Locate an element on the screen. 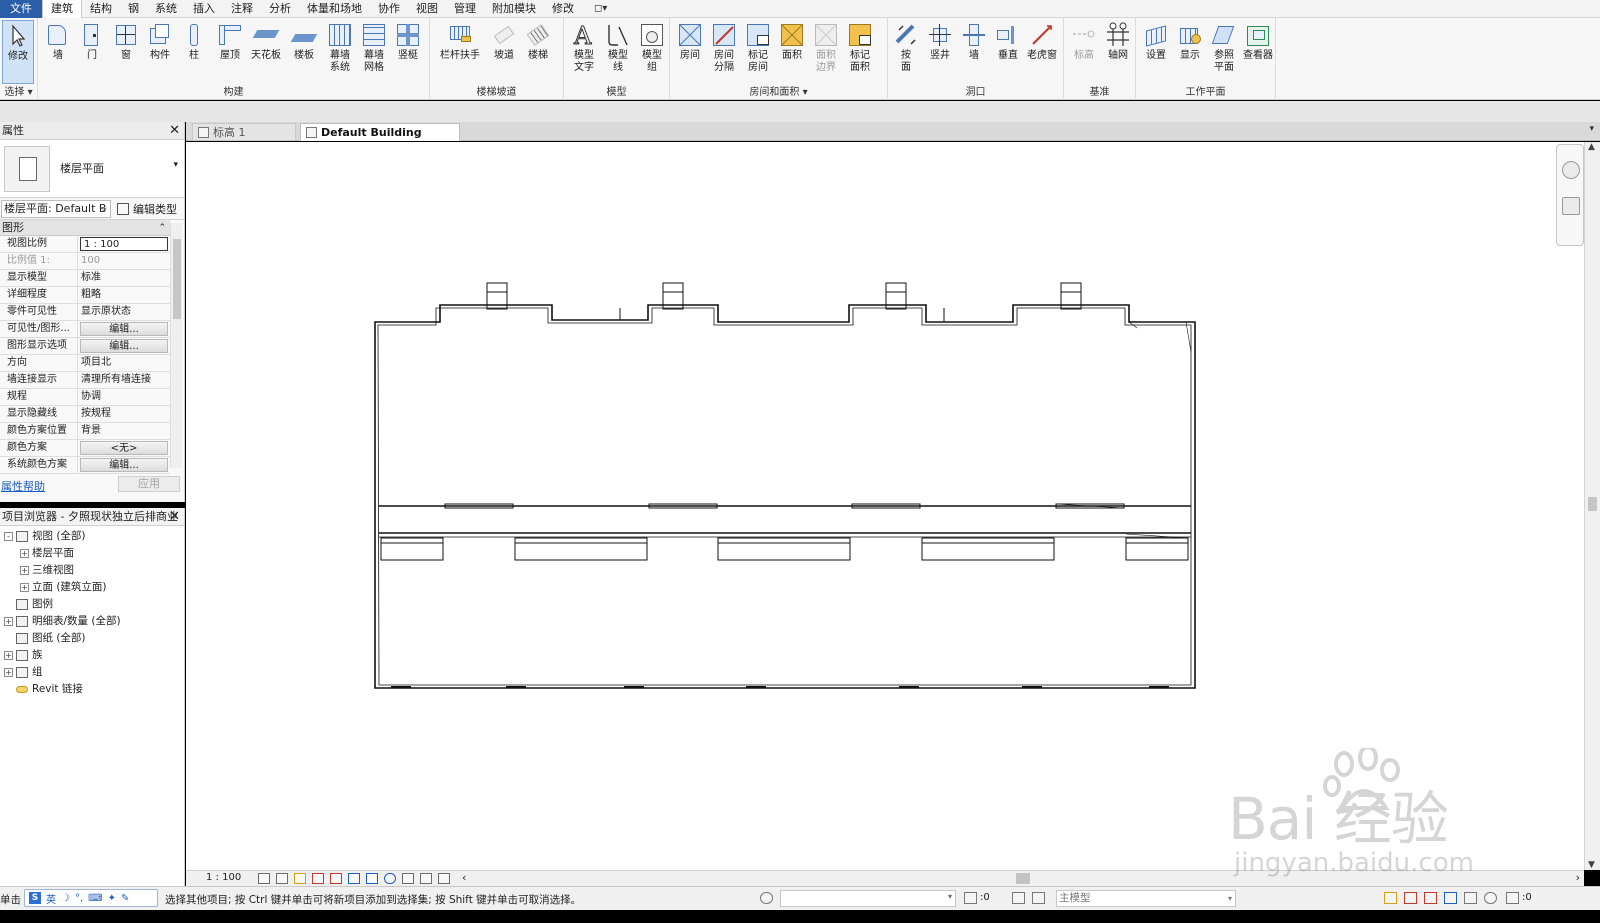 This screenshot has width=1600, height=923. grid-tool: 轴网 is located at coordinates (1118, 52).